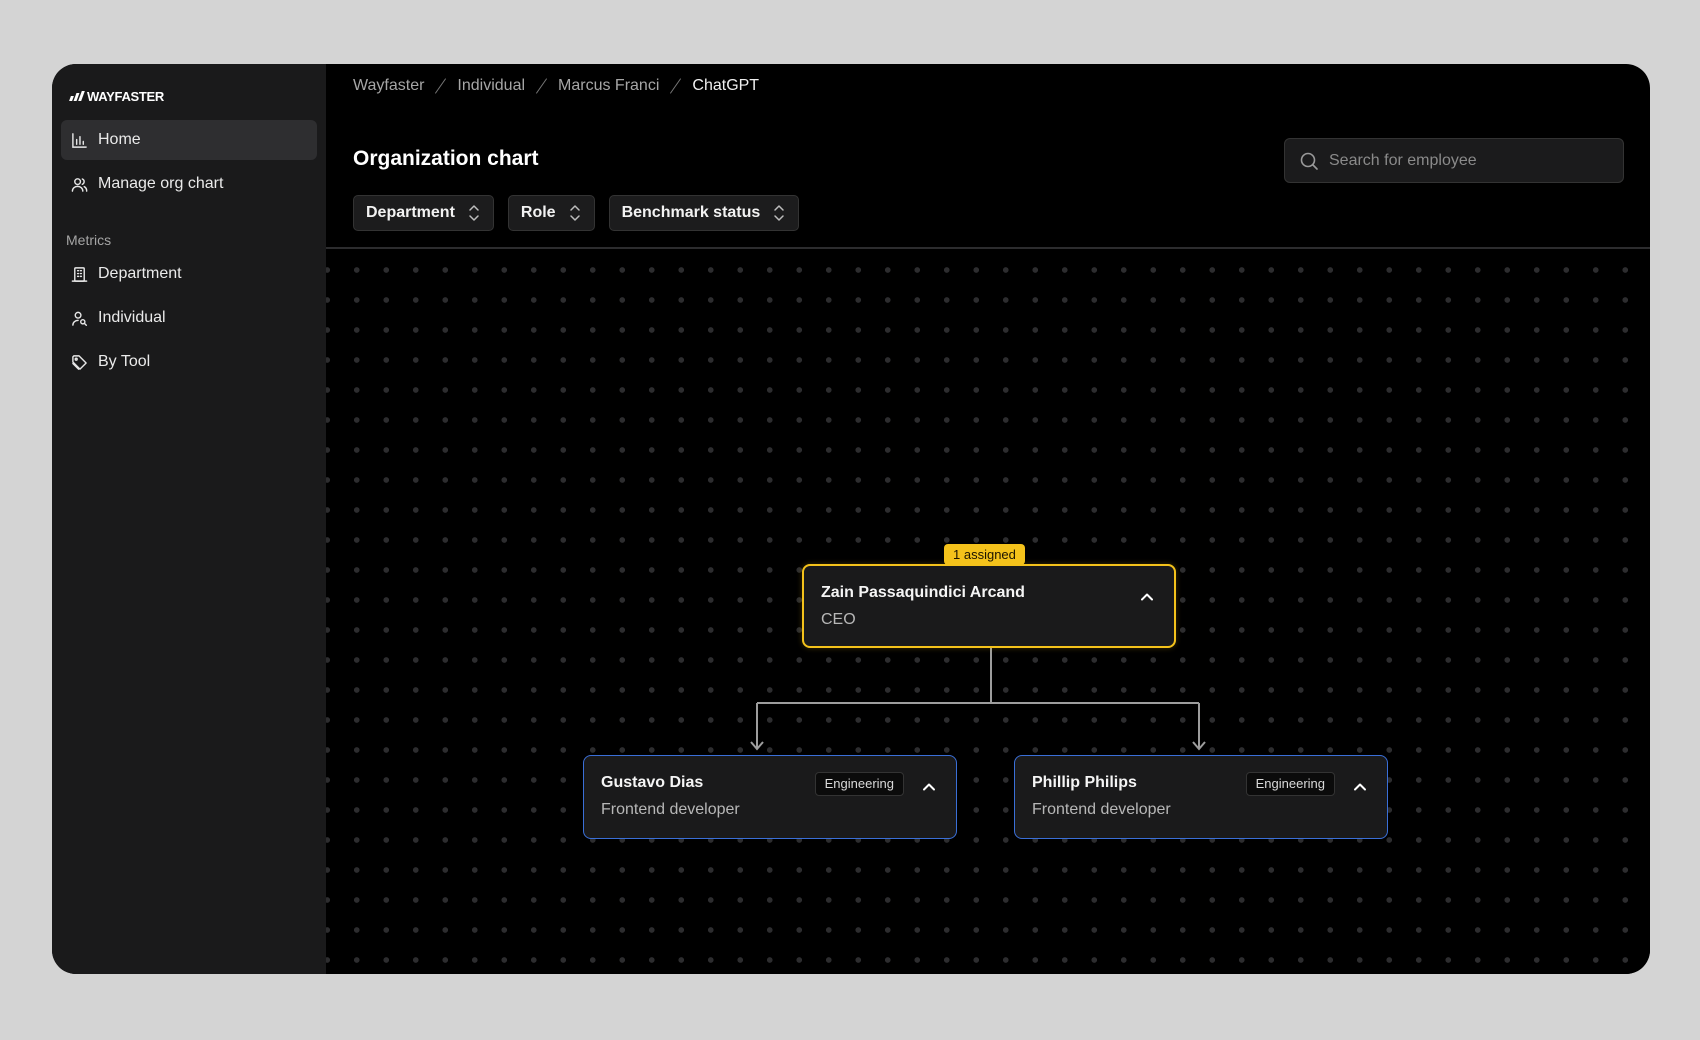  What do you see at coordinates (1309, 161) in the screenshot?
I see `search-icon` at bounding box center [1309, 161].